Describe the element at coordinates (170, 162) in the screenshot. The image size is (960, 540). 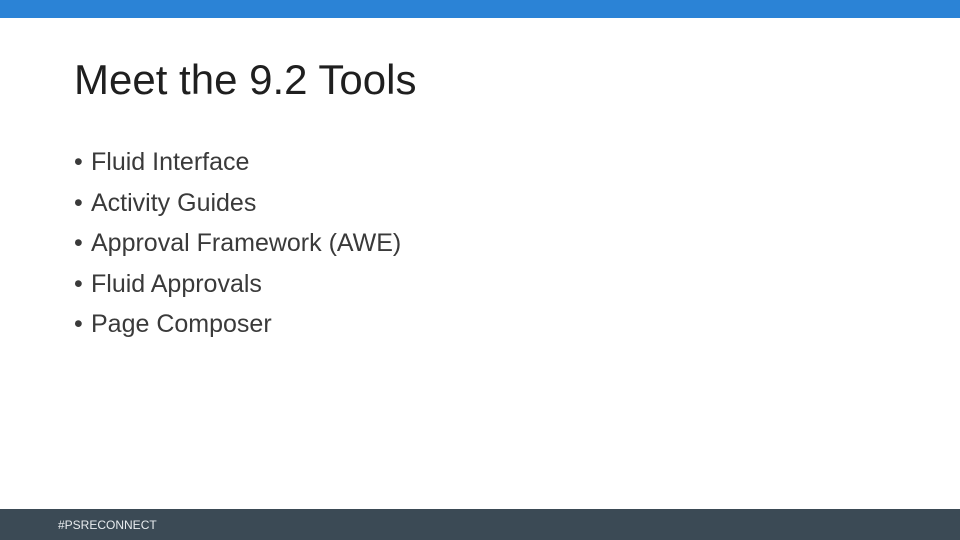
I see `bullet-text: Fluid Interface` at that location.